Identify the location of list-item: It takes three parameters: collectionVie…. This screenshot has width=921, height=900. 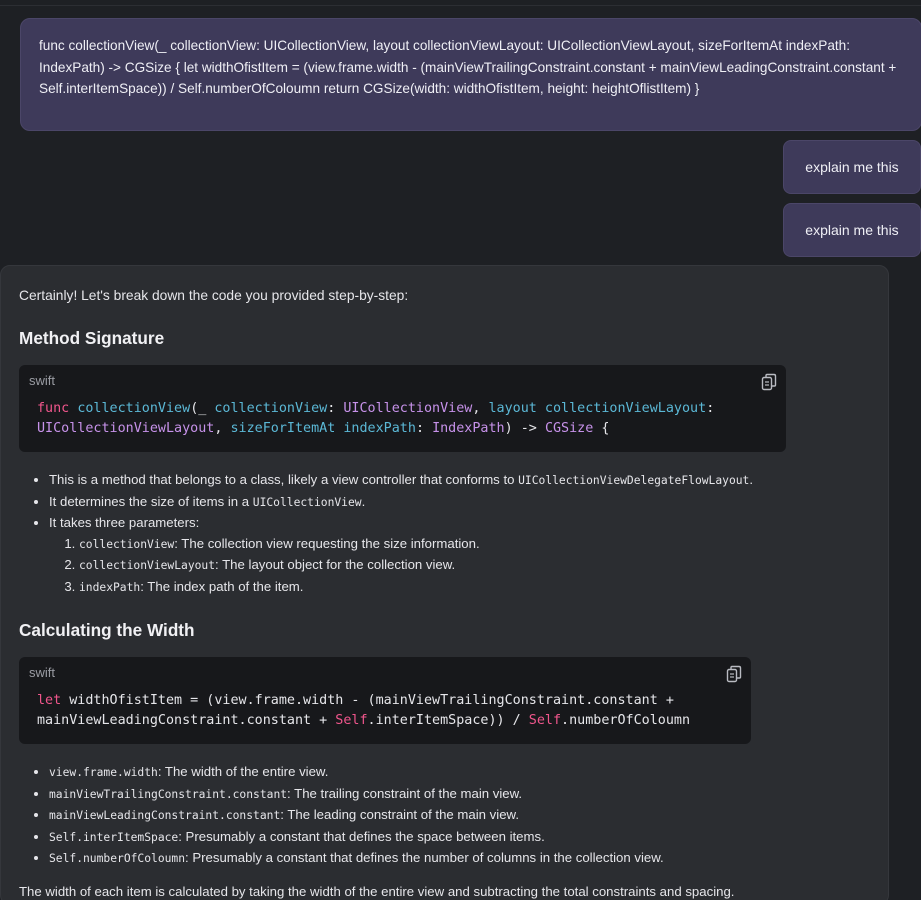
(459, 555).